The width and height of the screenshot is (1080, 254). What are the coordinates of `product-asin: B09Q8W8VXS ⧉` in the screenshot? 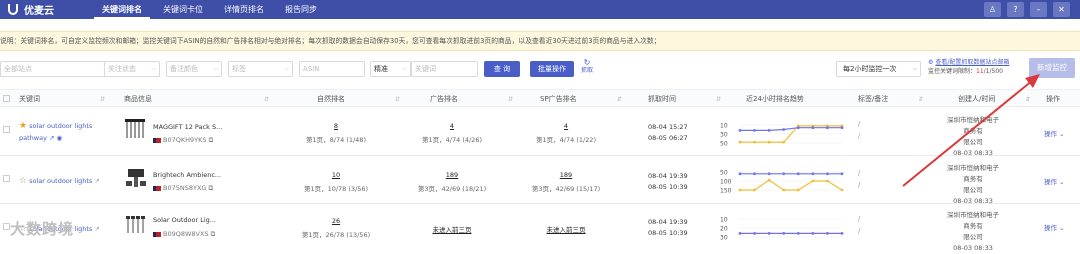 It's located at (184, 234).